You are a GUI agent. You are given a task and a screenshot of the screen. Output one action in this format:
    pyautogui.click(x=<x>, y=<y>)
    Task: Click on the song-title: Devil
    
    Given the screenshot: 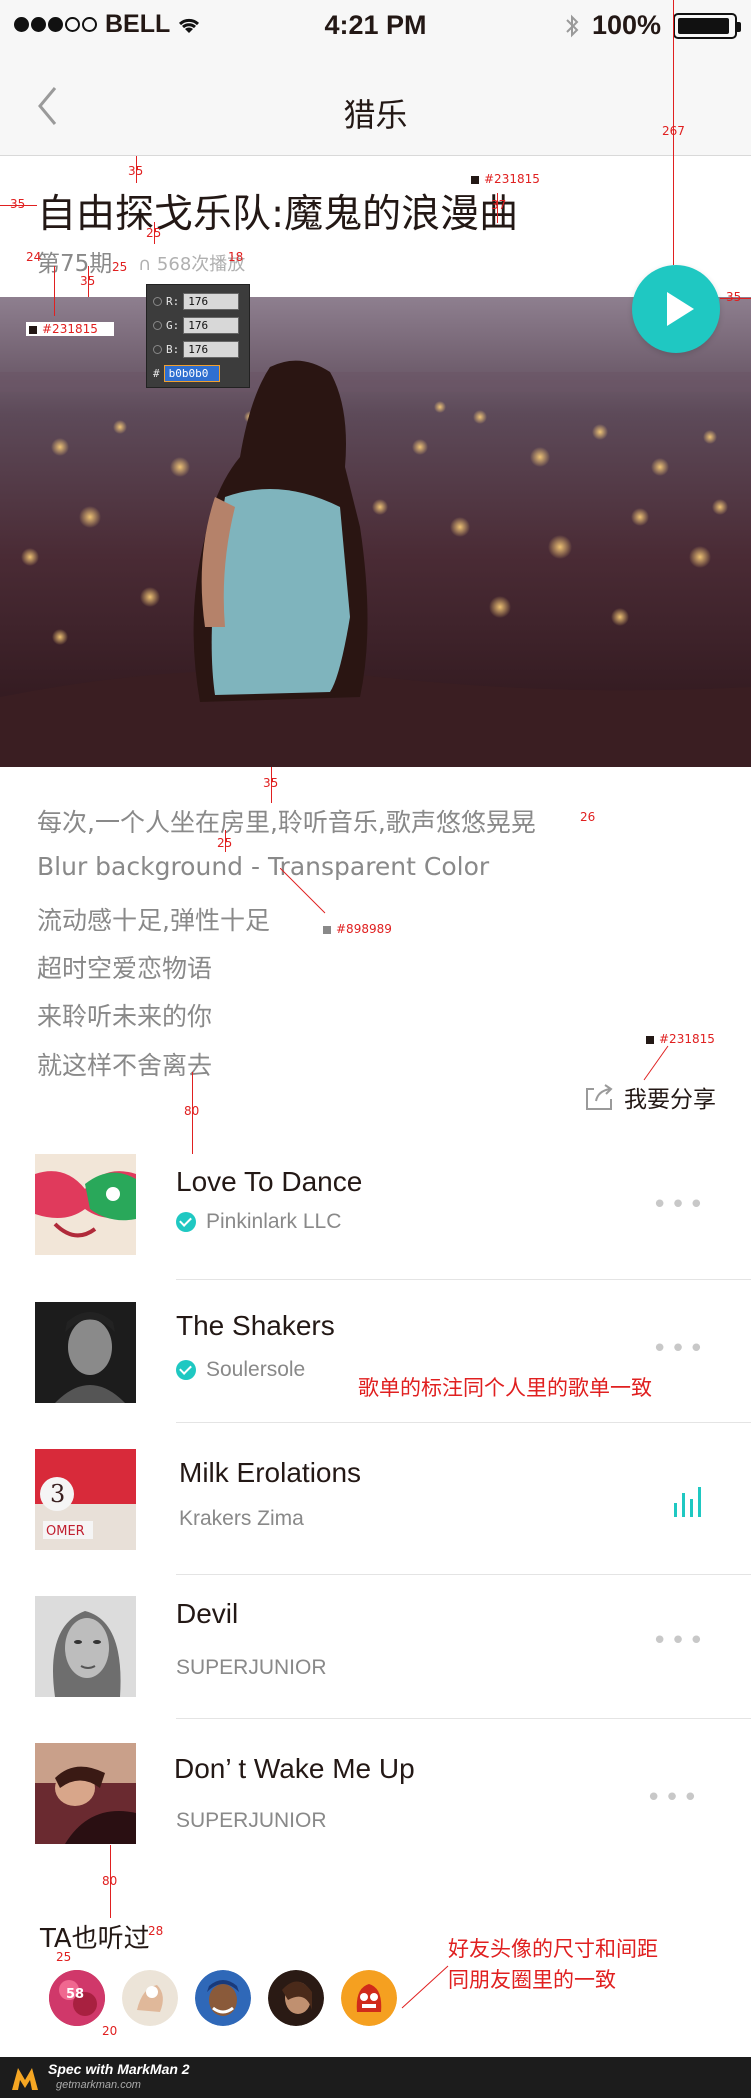 What is the action you would take?
    pyautogui.click(x=207, y=1613)
    